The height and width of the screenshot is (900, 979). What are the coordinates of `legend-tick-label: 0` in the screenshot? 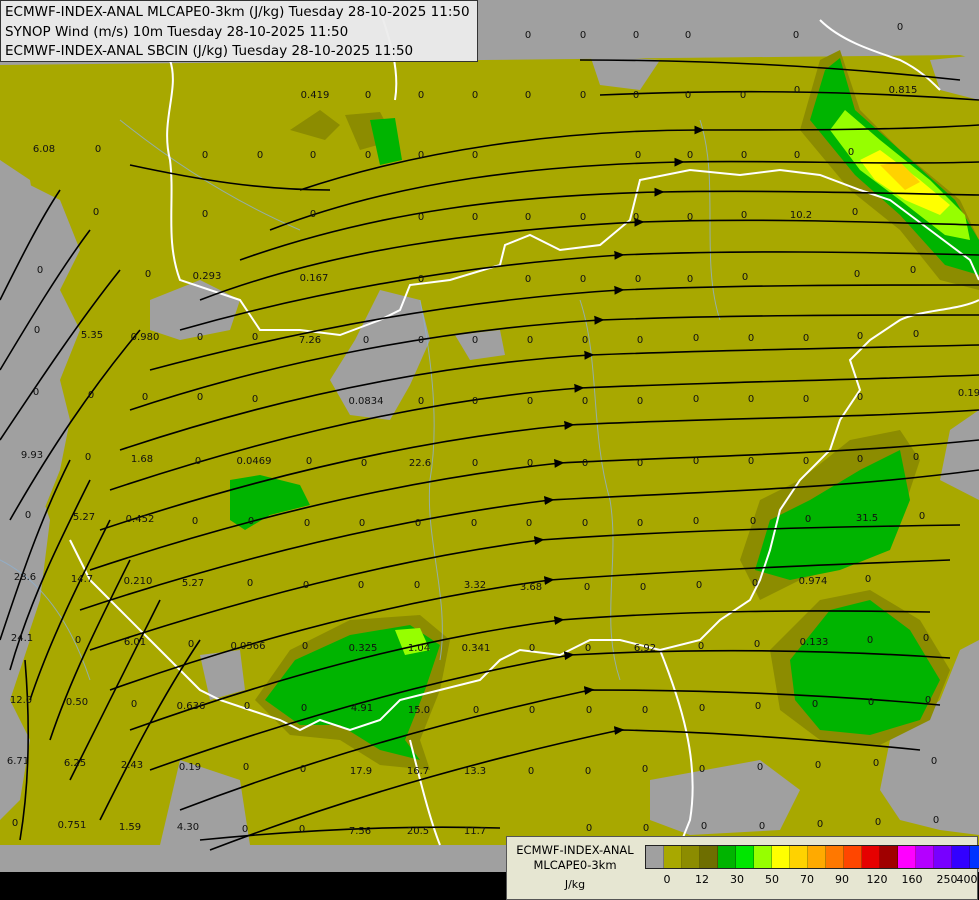 It's located at (667, 879).